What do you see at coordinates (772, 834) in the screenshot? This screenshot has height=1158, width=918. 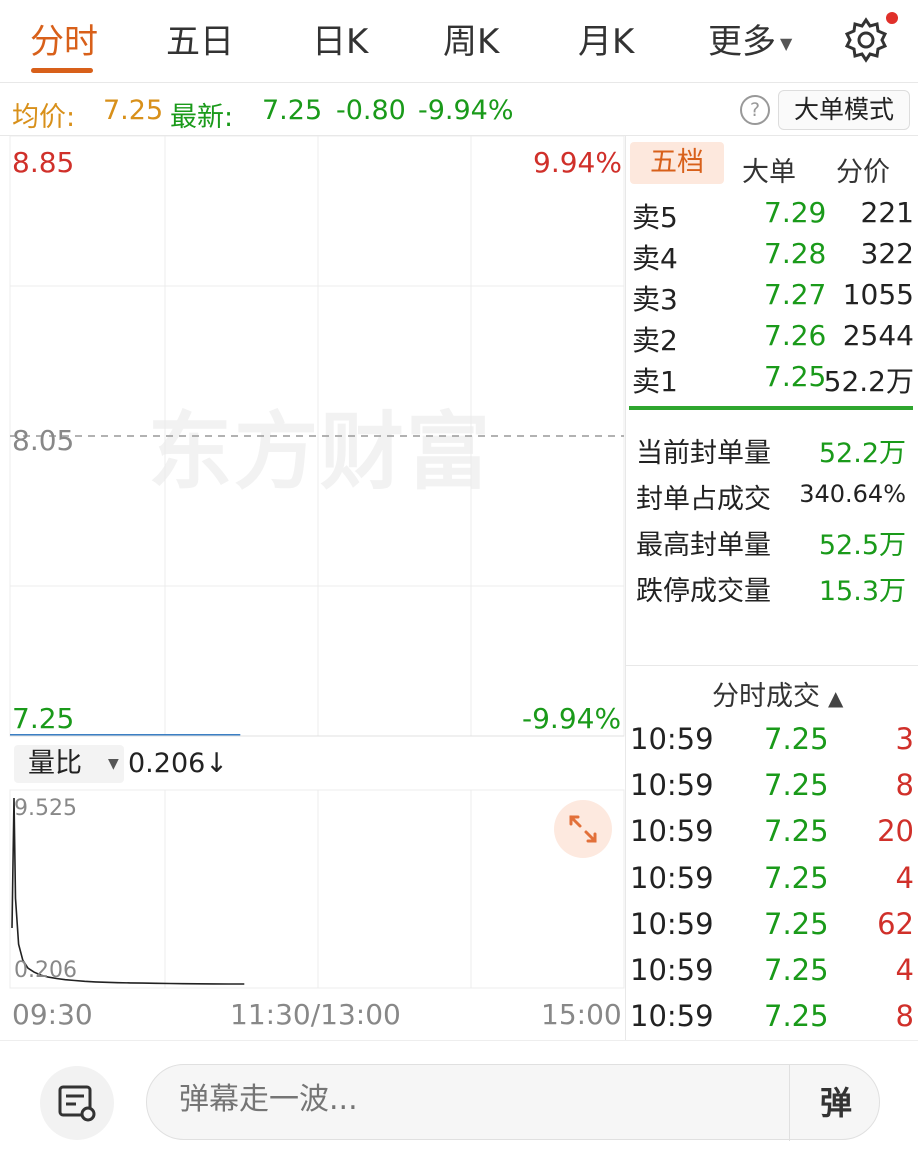 I see `trade-row: 10:59 7.25 20` at bounding box center [772, 834].